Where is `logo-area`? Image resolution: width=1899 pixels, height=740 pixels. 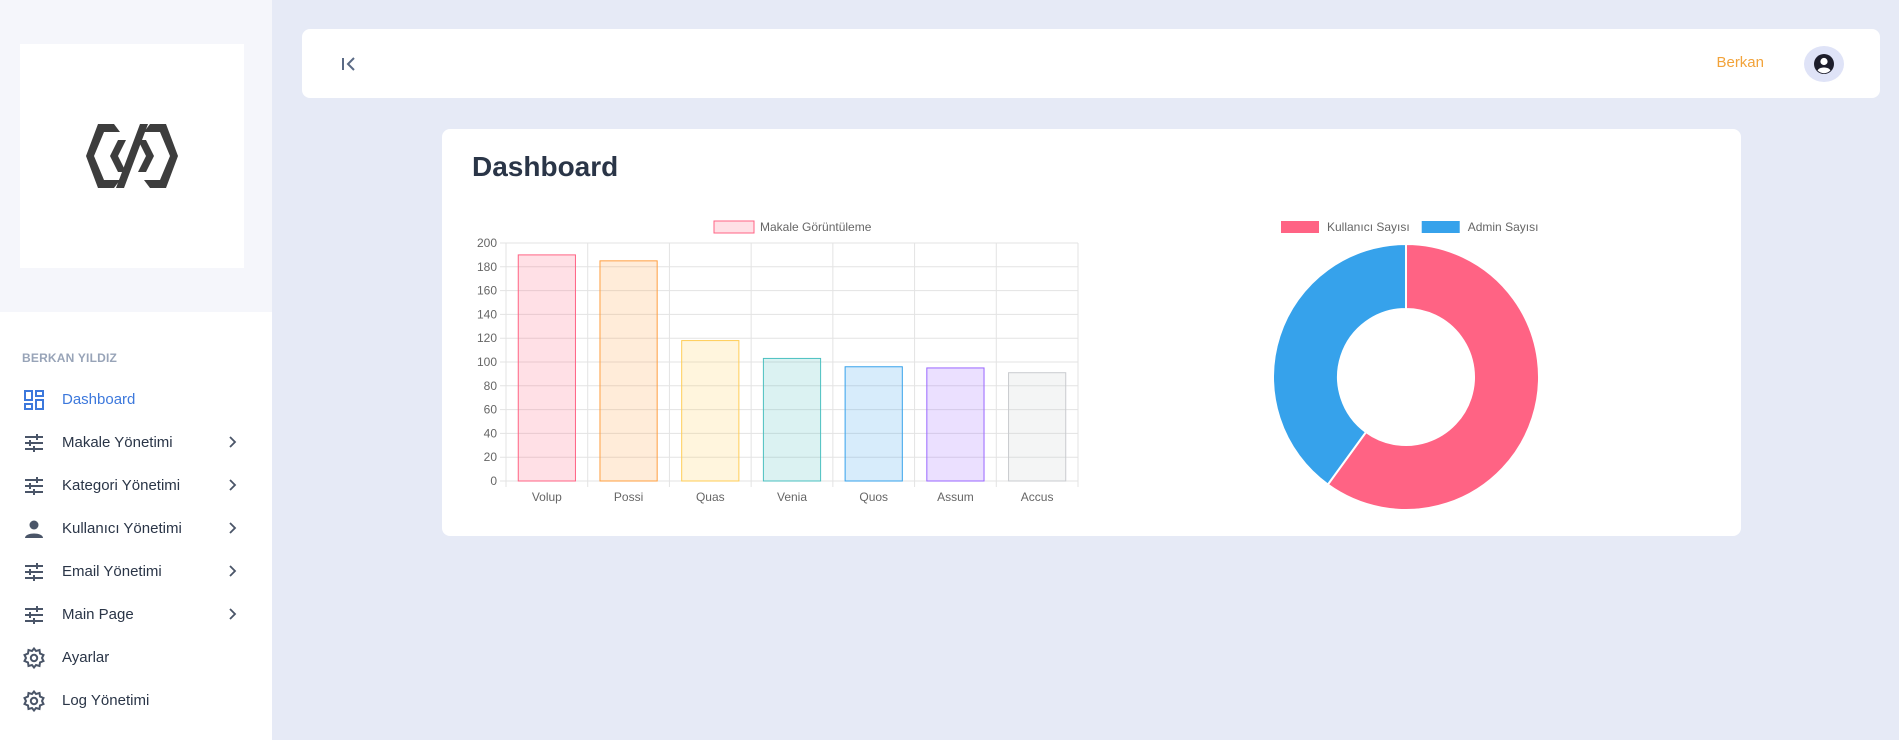
logo-area is located at coordinates (136, 156).